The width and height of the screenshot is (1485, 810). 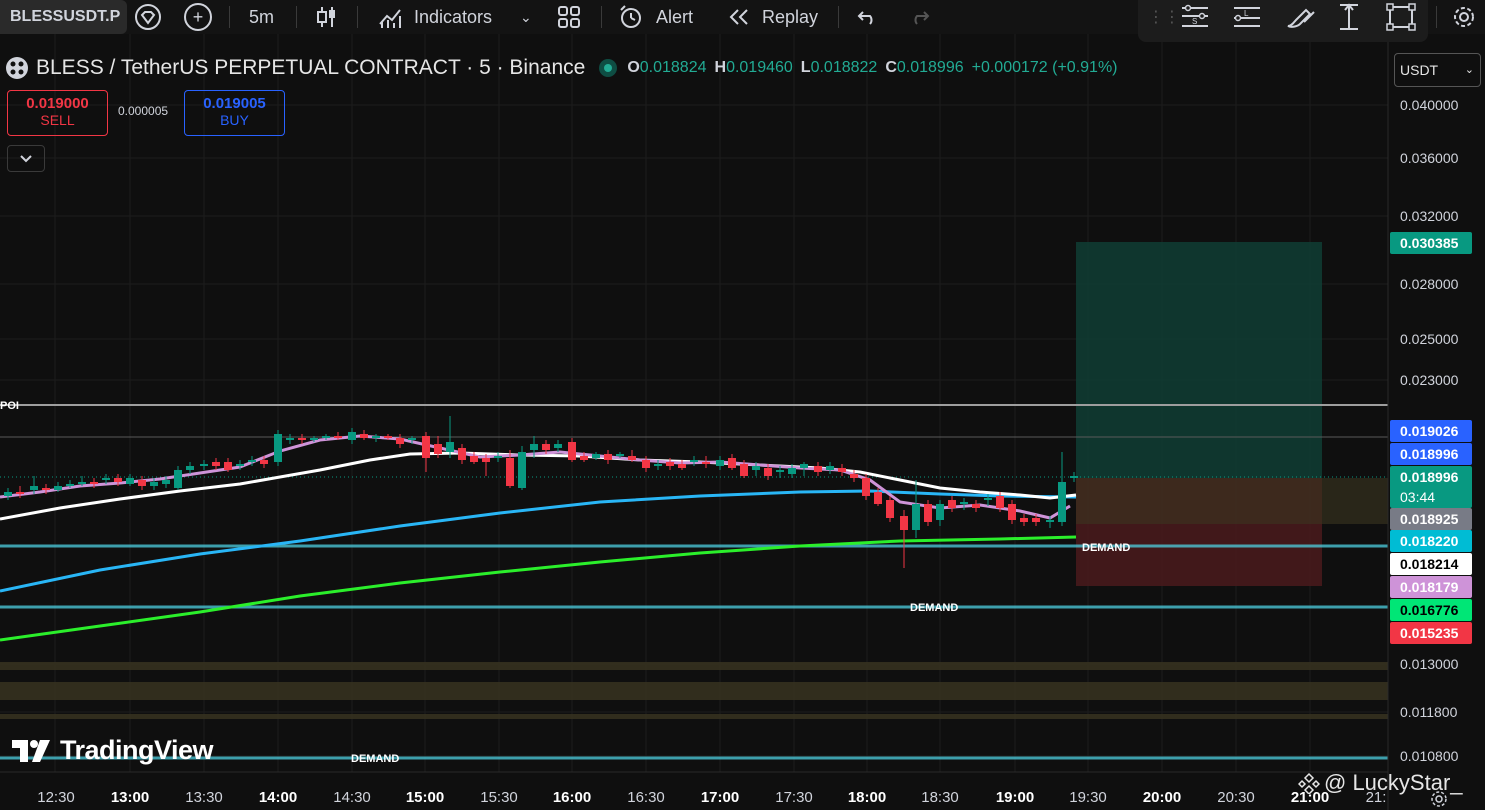 I want to click on target-zone, so click(x=1199, y=360).